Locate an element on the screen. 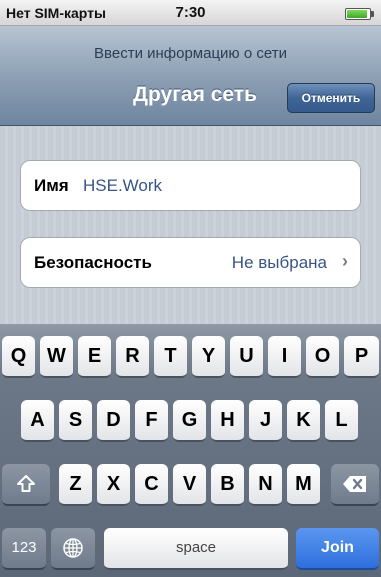 The image size is (381, 577). network-name-field: Имя HSE.Work is located at coordinates (190, 185).